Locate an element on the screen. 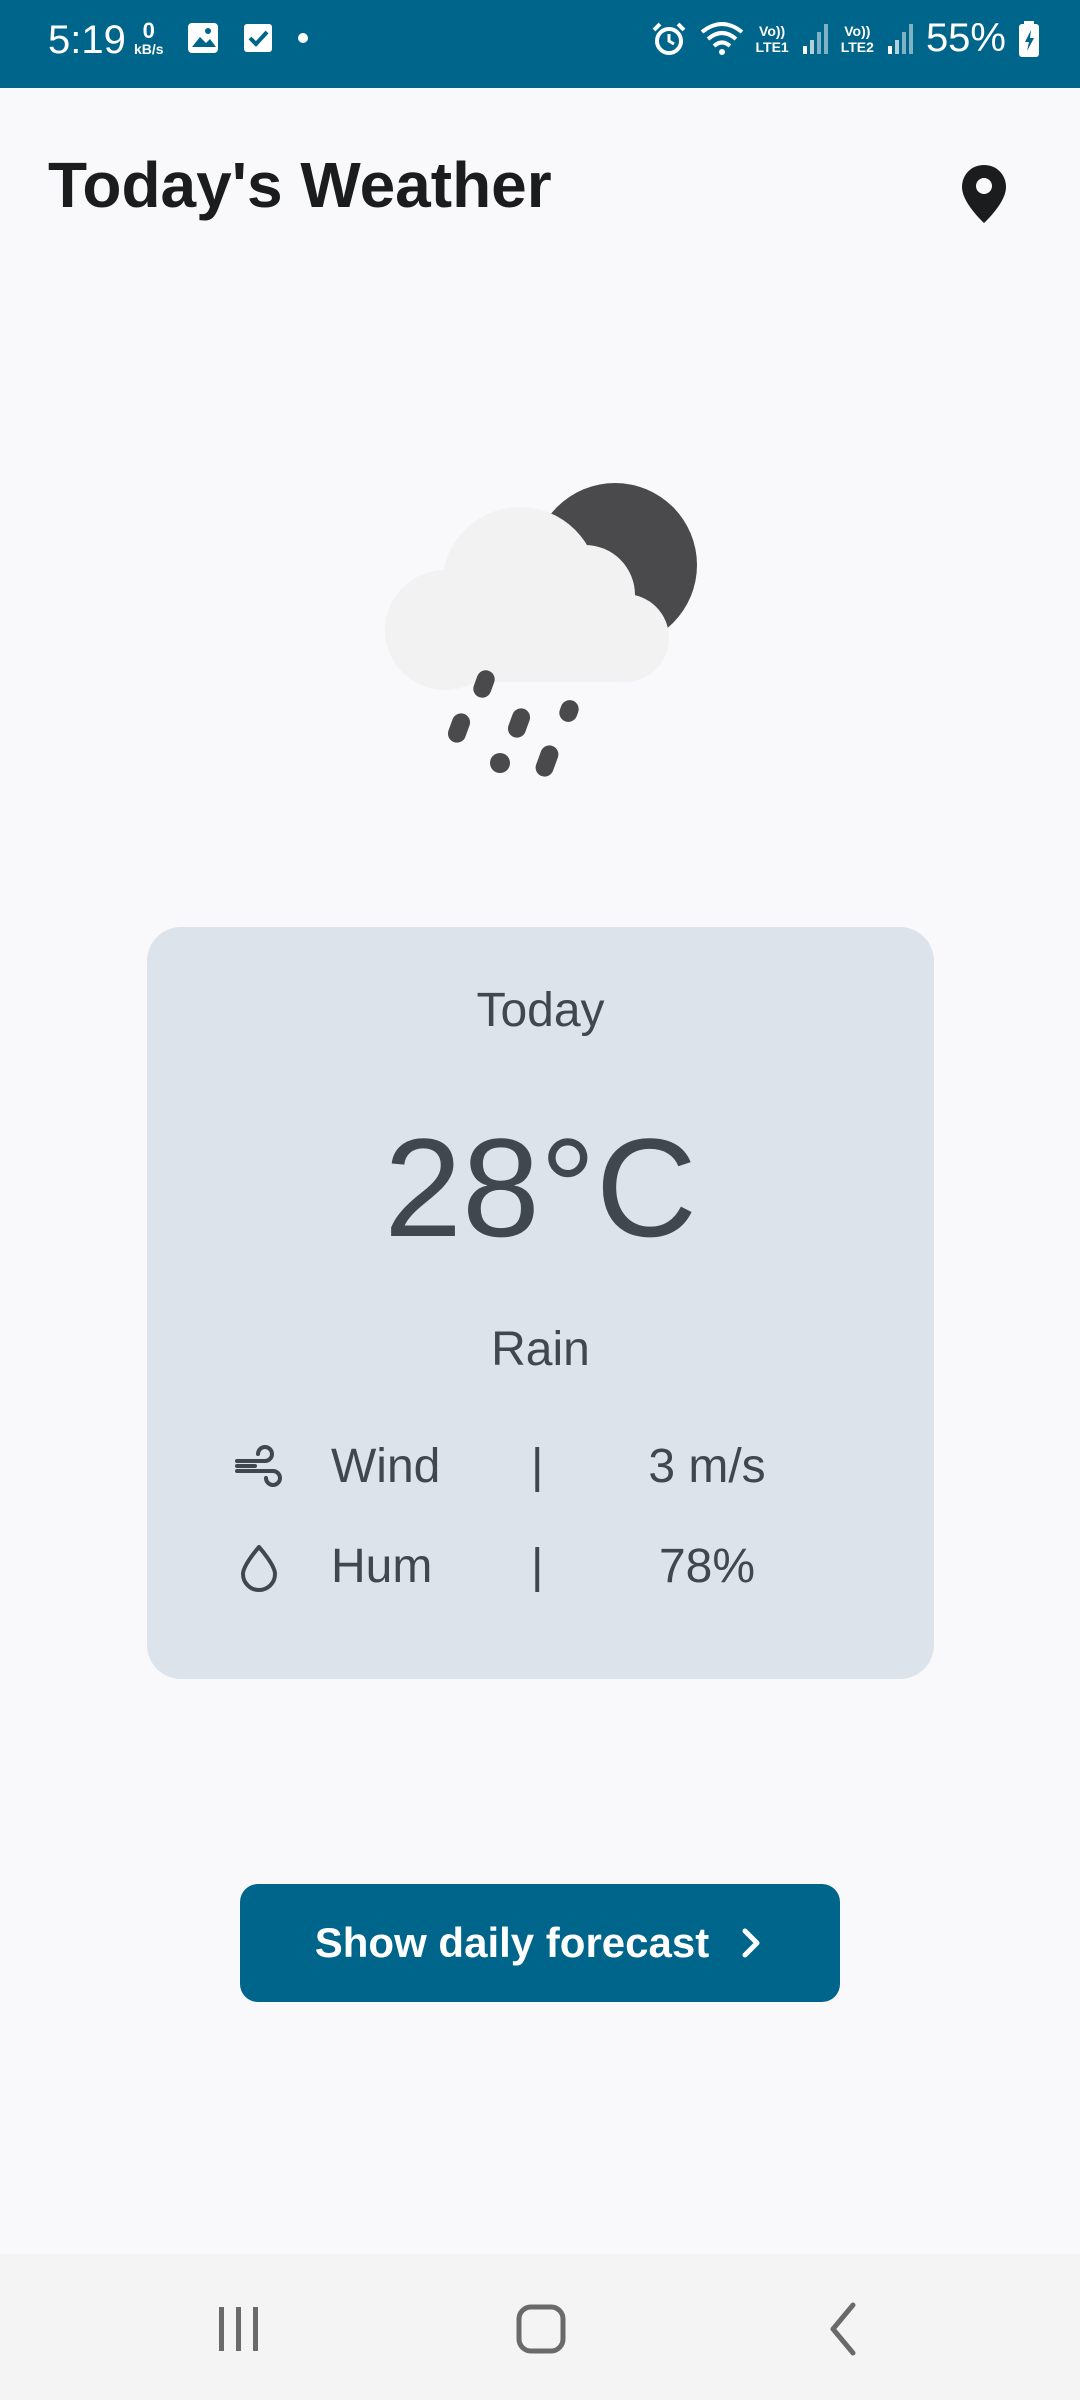 This screenshot has height=2400, width=1080. weather-condition: Rain is located at coordinates (540, 1349).